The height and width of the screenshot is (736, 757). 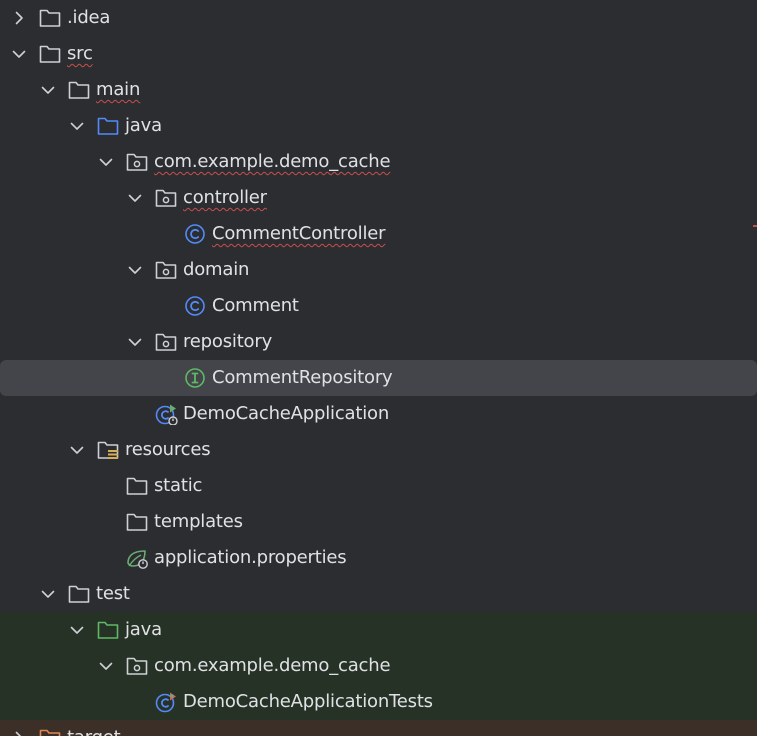 What do you see at coordinates (178, 485) in the screenshot?
I see `tree-node-label: static` at bounding box center [178, 485].